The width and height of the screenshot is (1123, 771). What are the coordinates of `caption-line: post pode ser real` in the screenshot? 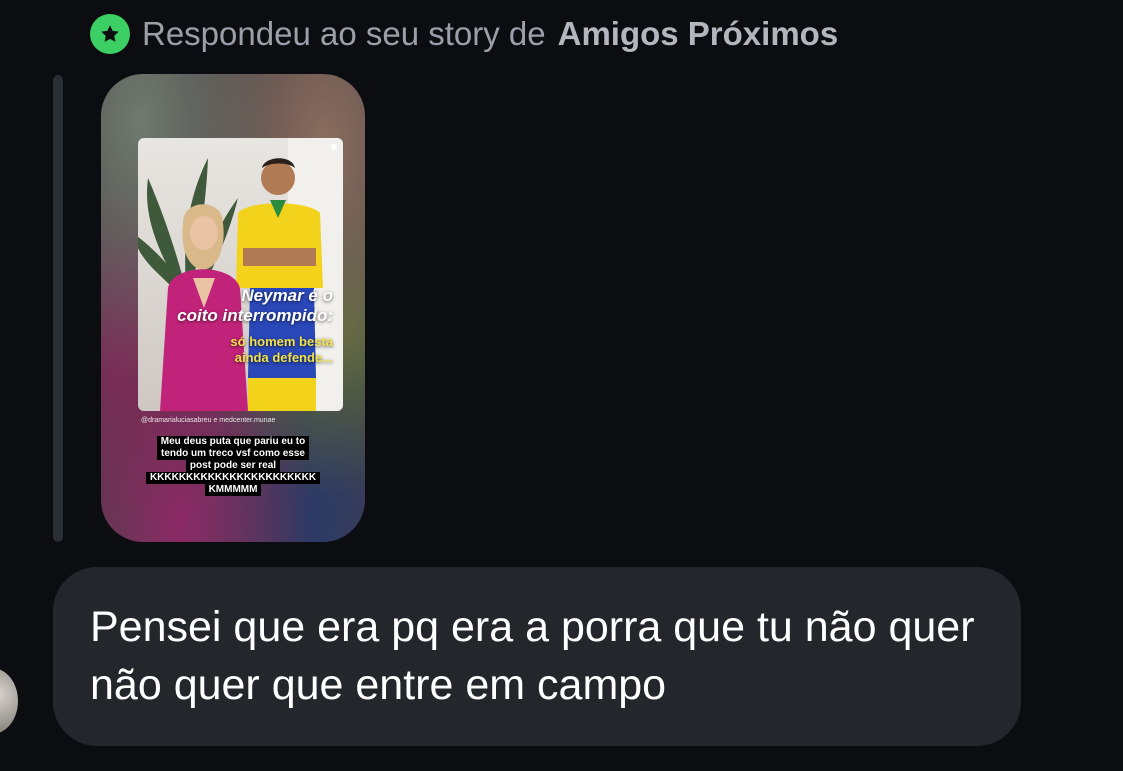 It's located at (233, 466).